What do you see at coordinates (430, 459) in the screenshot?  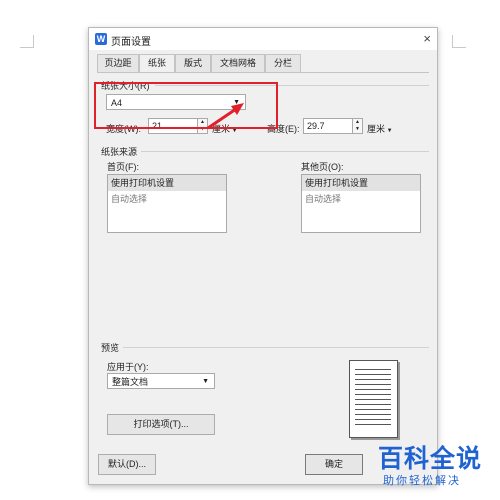 I see `watermark-logo: 百科全说` at bounding box center [430, 459].